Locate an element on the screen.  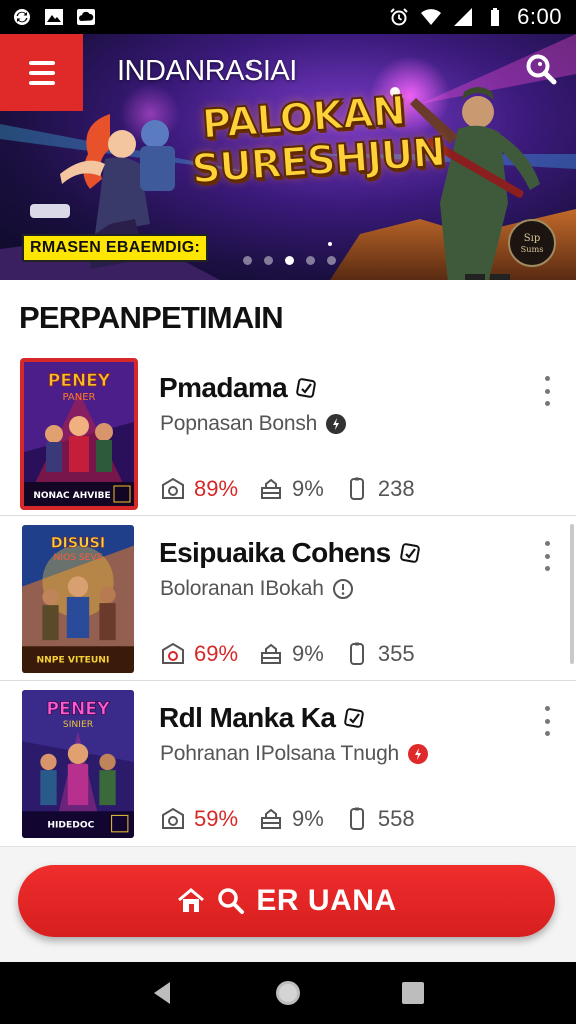
home-circle-icon is located at coordinates (287, 993).